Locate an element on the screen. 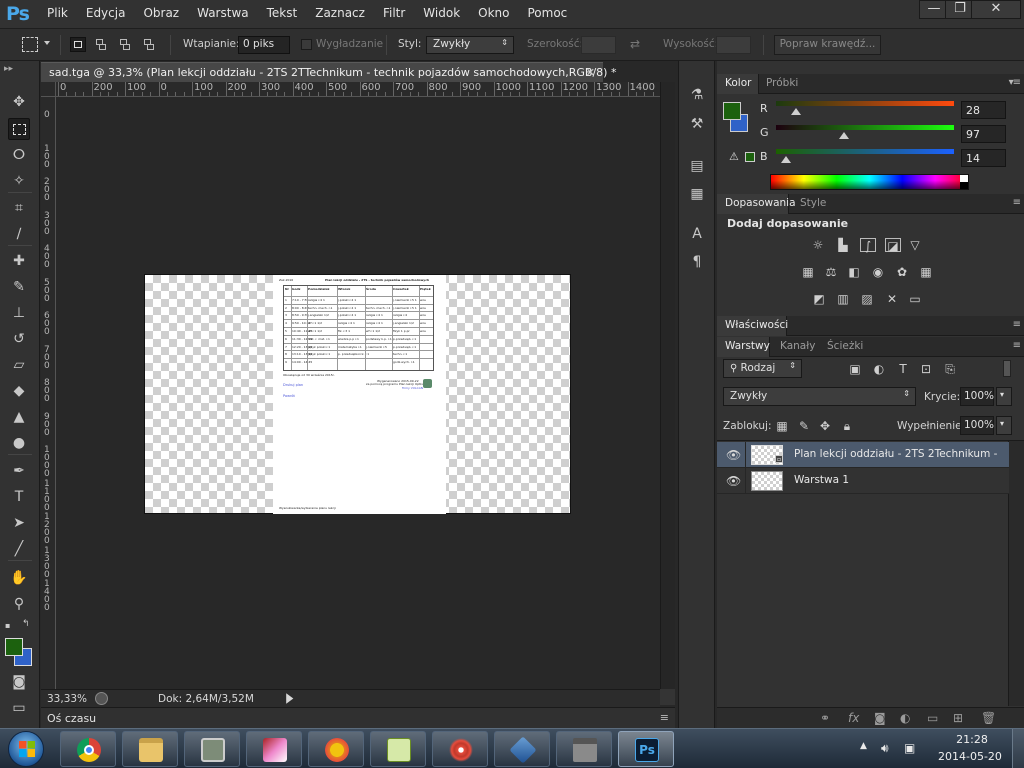  brush-tool-icon: ✎ is located at coordinates (19, 287).